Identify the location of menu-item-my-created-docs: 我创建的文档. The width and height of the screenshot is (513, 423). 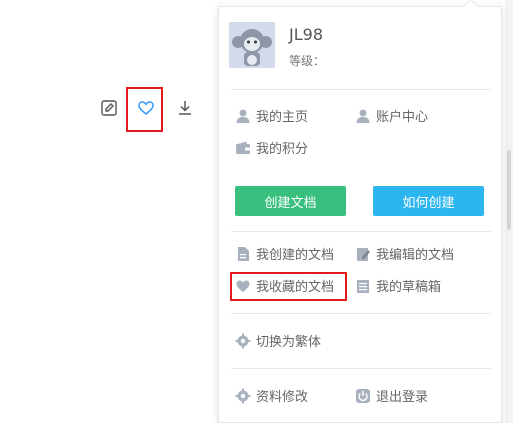
(284, 253).